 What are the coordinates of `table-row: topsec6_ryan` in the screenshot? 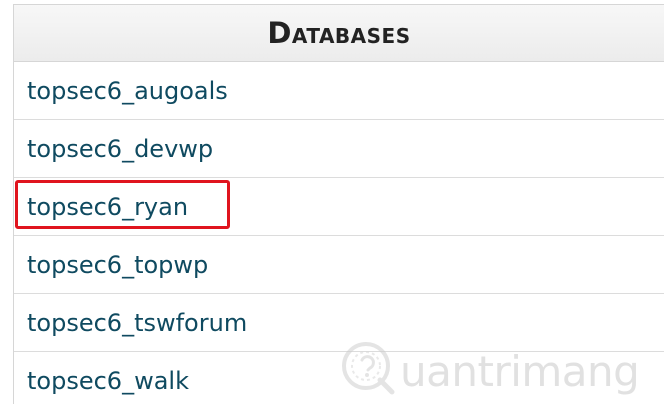 It's located at (339, 207).